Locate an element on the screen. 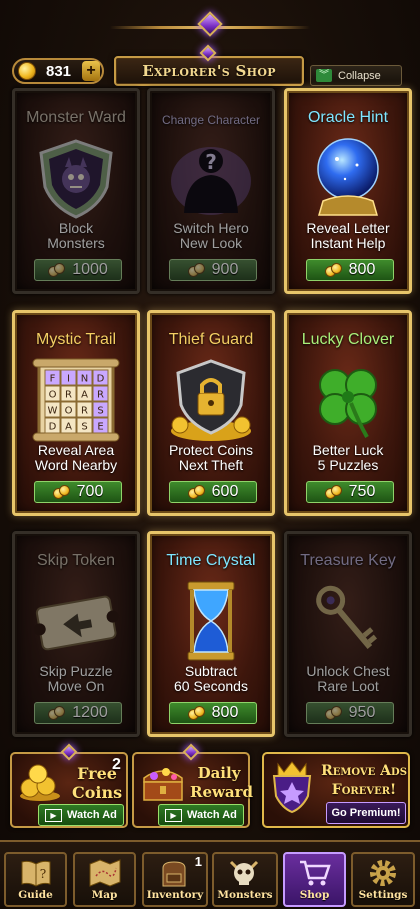 The width and height of the screenshot is (420, 909). go-premium-button: Go Premium! is located at coordinates (366, 813).